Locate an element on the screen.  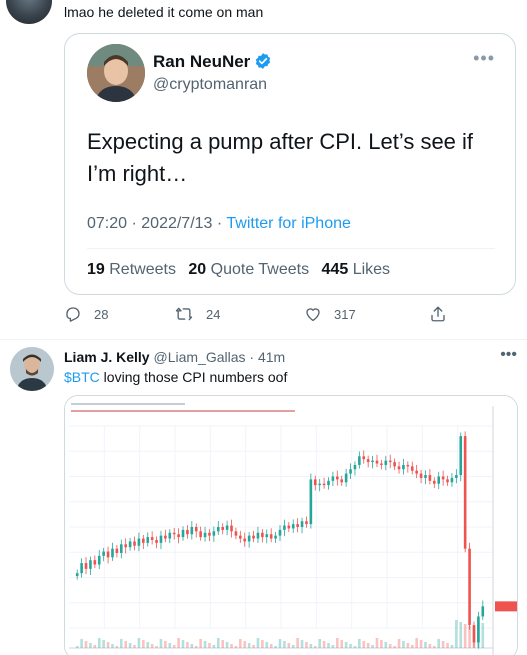
retweets-label: Retweets is located at coordinates (142, 269).